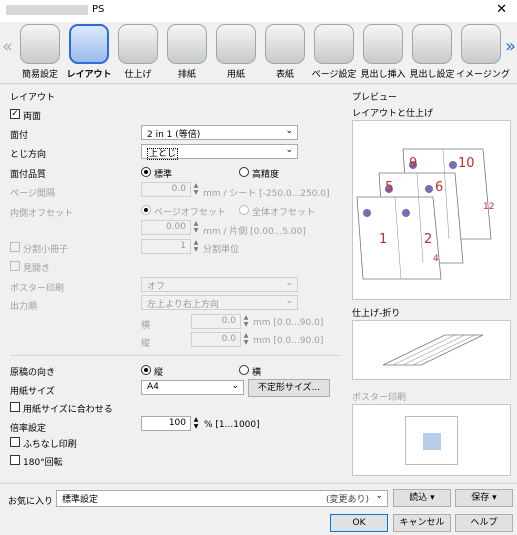  Describe the element at coordinates (413, 163) in the screenshot. I see `page-number: 9` at that location.